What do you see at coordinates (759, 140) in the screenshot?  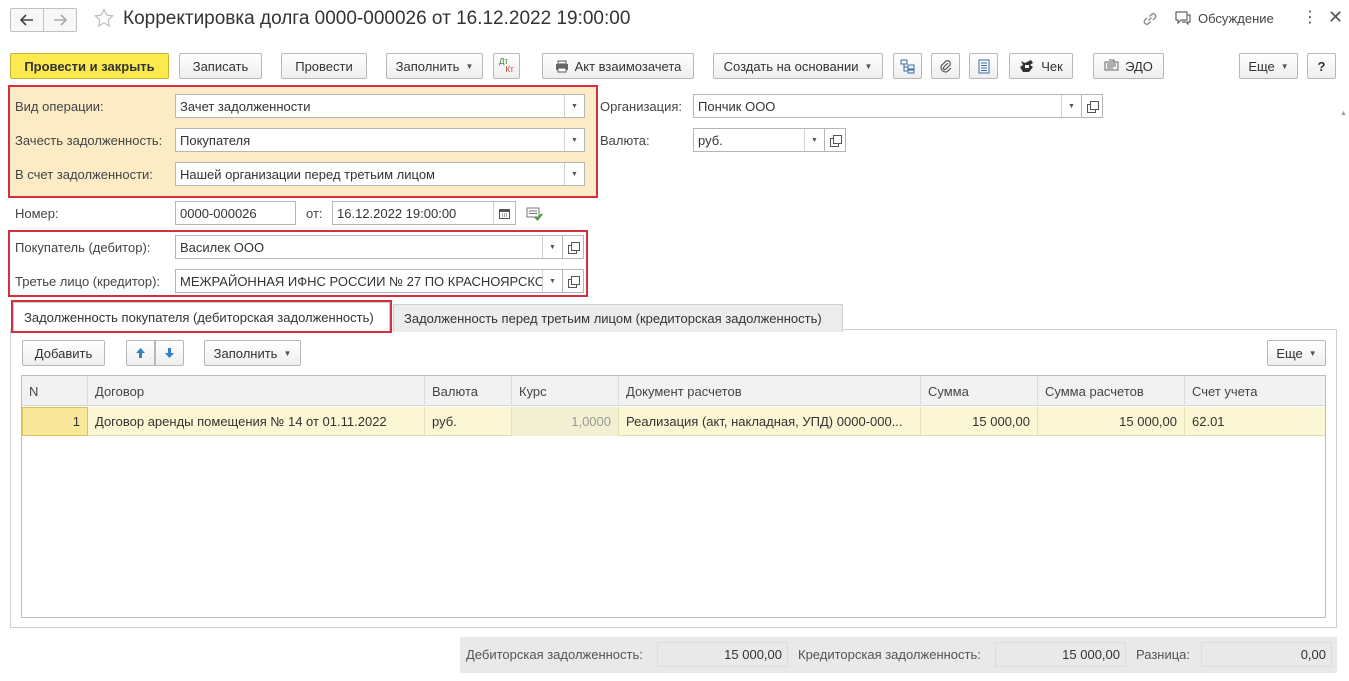 I see `currency-select: руб. ▼` at bounding box center [759, 140].